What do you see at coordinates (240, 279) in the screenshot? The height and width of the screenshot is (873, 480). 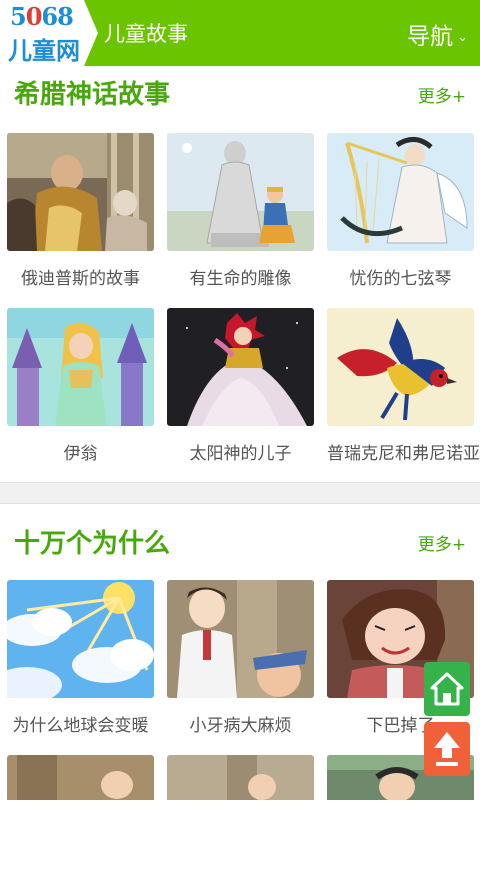 I see `item-caption: 有生命的雕像` at bounding box center [240, 279].